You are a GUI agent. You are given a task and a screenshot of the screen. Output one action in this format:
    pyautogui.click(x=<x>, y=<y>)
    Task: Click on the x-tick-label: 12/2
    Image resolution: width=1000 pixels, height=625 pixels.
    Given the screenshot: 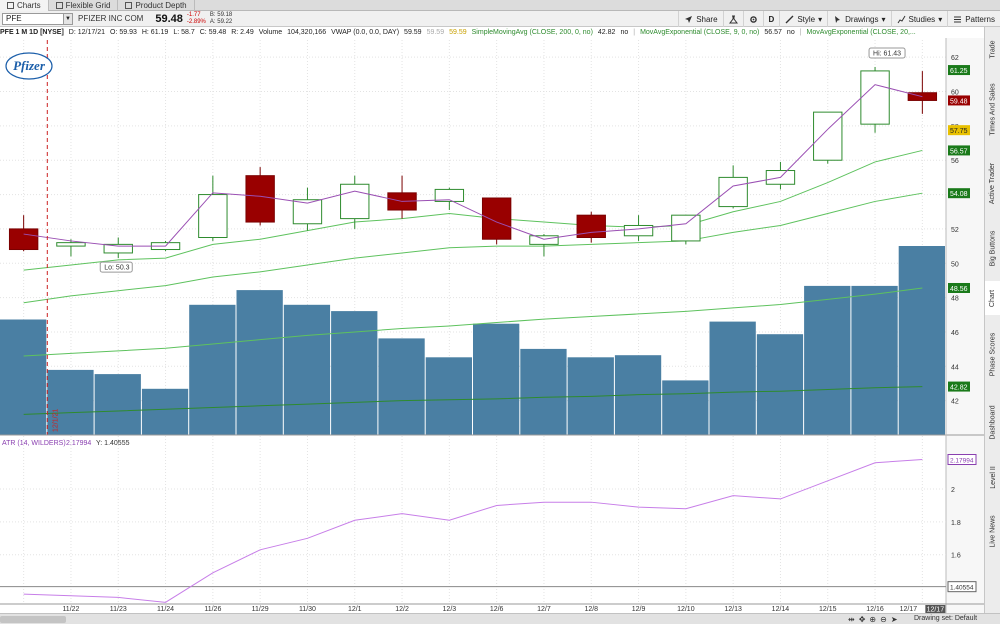 What is the action you would take?
    pyautogui.click(x=402, y=609)
    